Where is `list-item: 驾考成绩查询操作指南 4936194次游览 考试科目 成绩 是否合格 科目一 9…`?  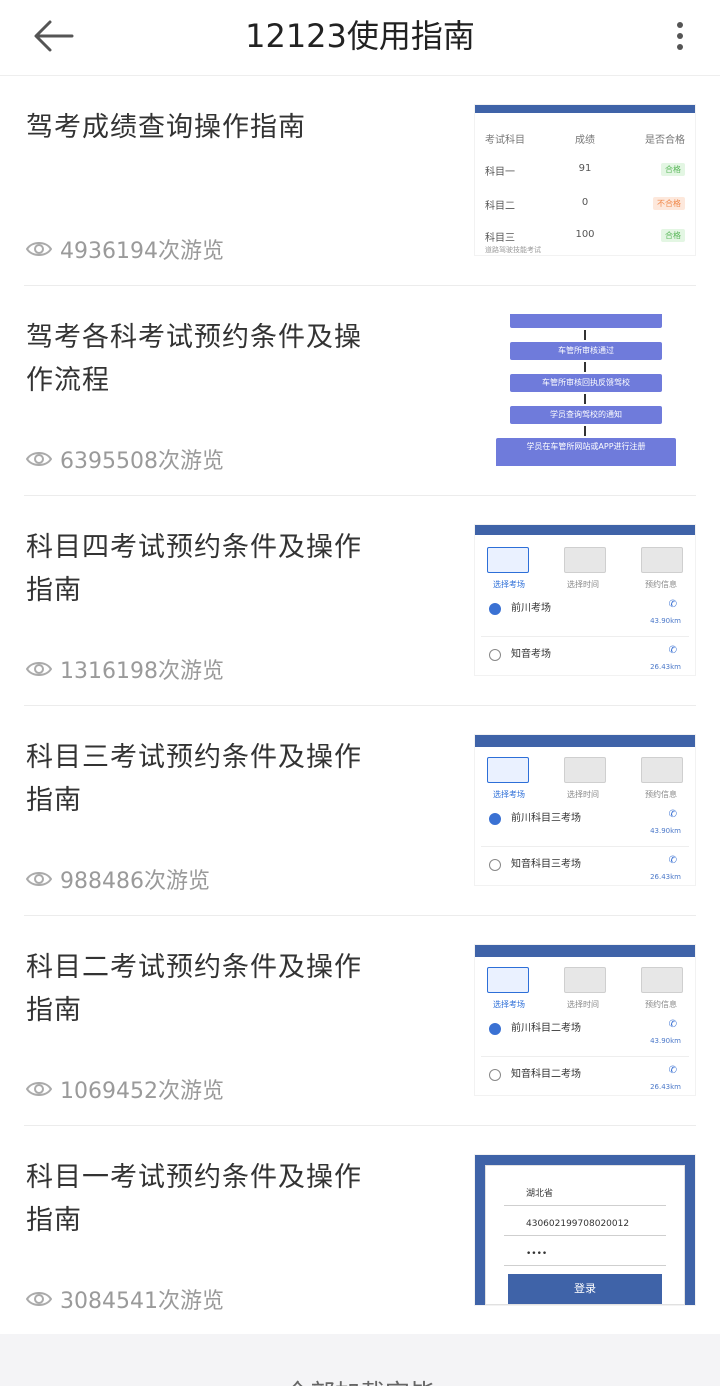 list-item: 驾考成绩查询操作指南 4936194次游览 考试科目 成绩 是否合格 科目一 9… is located at coordinates (360, 181).